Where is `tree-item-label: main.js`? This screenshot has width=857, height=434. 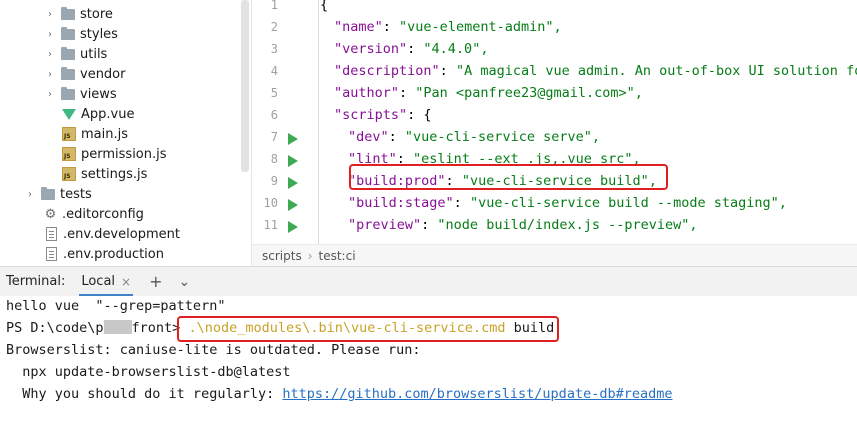
tree-item-label: main.js is located at coordinates (104, 134).